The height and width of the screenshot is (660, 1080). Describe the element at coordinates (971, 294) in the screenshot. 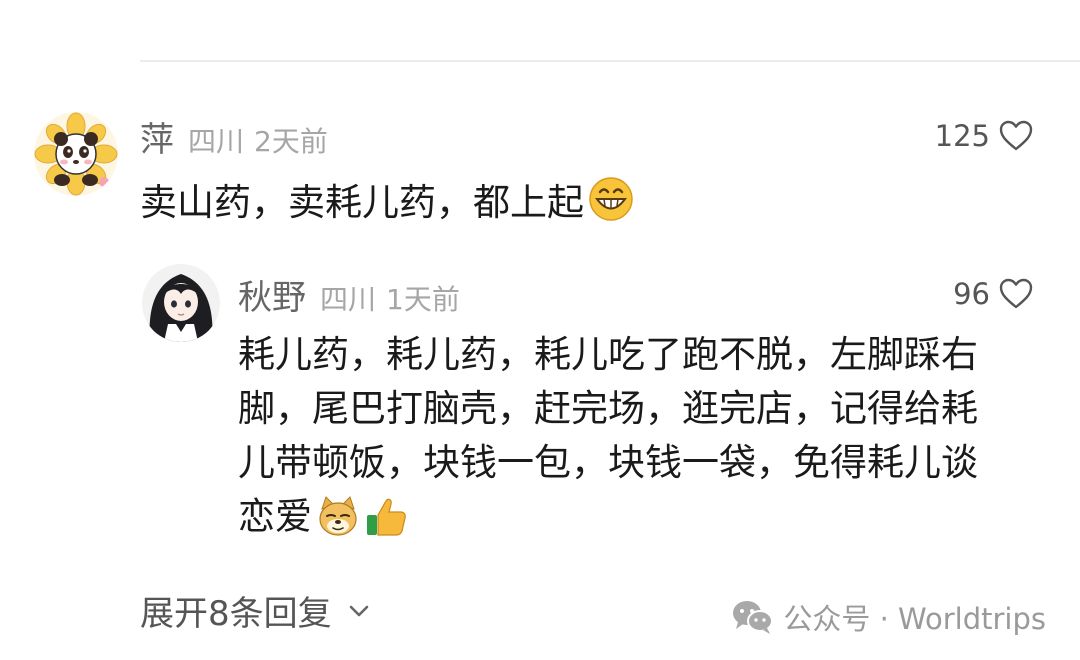

I see `reply-like-count: 96` at that location.